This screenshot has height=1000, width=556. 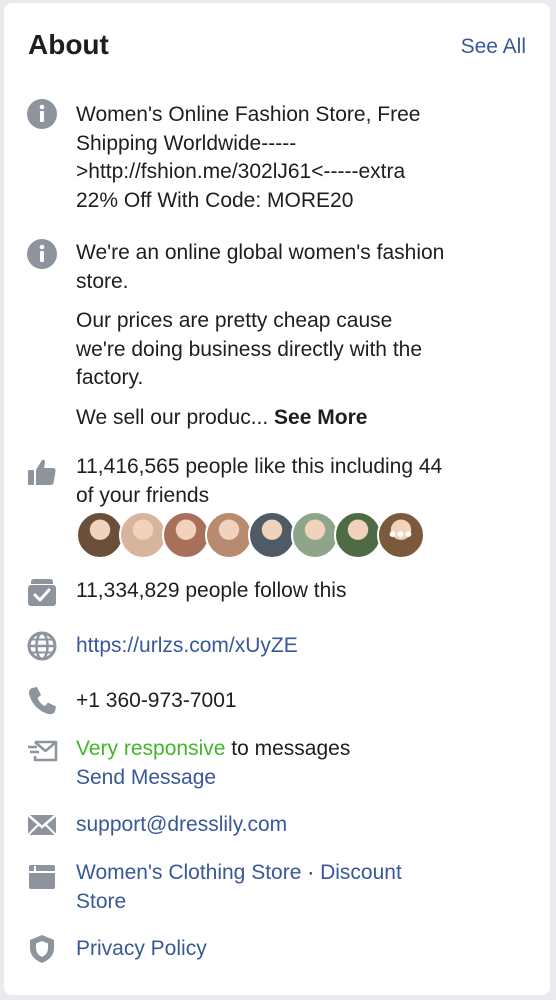 I want to click on thumbs-up-icon, so click(x=42, y=472).